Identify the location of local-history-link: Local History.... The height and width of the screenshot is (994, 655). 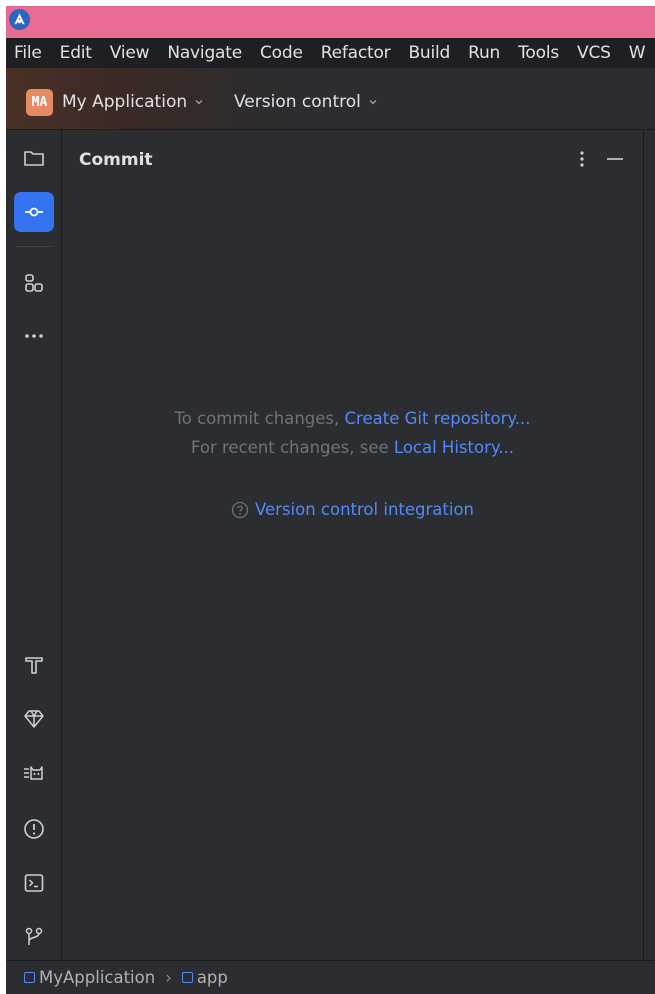
(454, 447).